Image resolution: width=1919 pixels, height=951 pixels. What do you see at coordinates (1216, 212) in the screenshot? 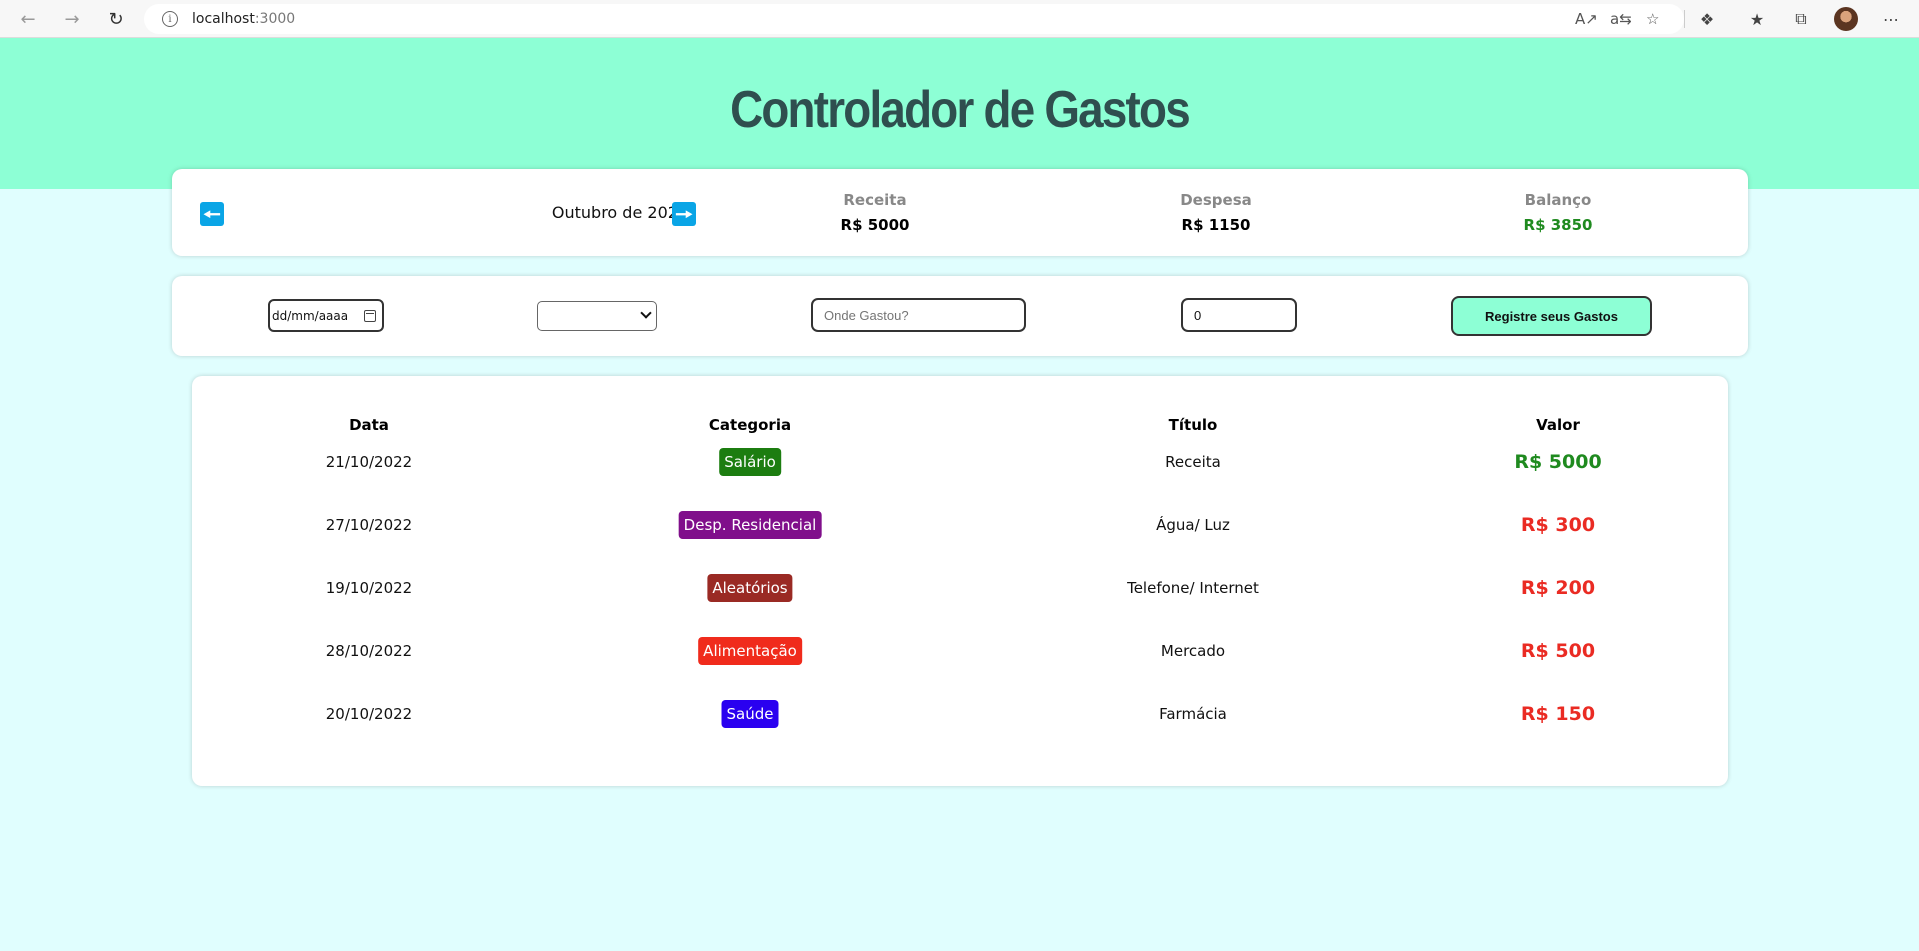
I see `summary-despesa: Despesa R$ 1150` at bounding box center [1216, 212].